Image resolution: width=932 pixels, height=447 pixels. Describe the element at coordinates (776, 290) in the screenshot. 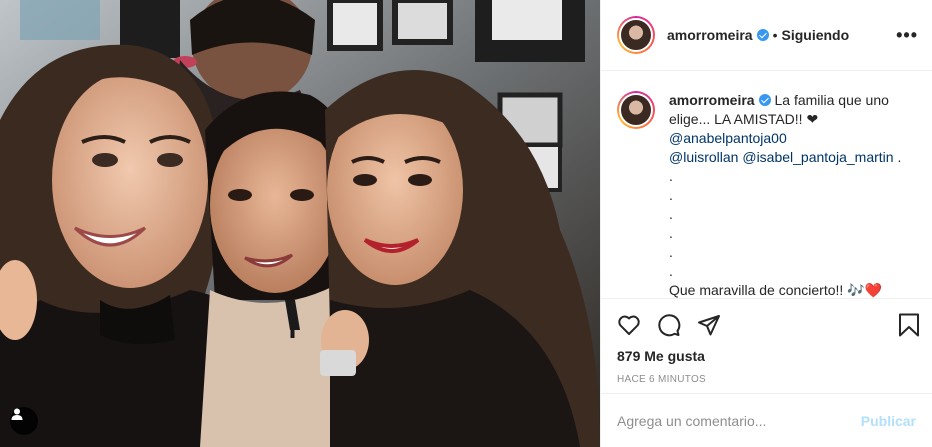

I see `caption-closing: Que maravilla de concierto!! 🎶❤️` at that location.